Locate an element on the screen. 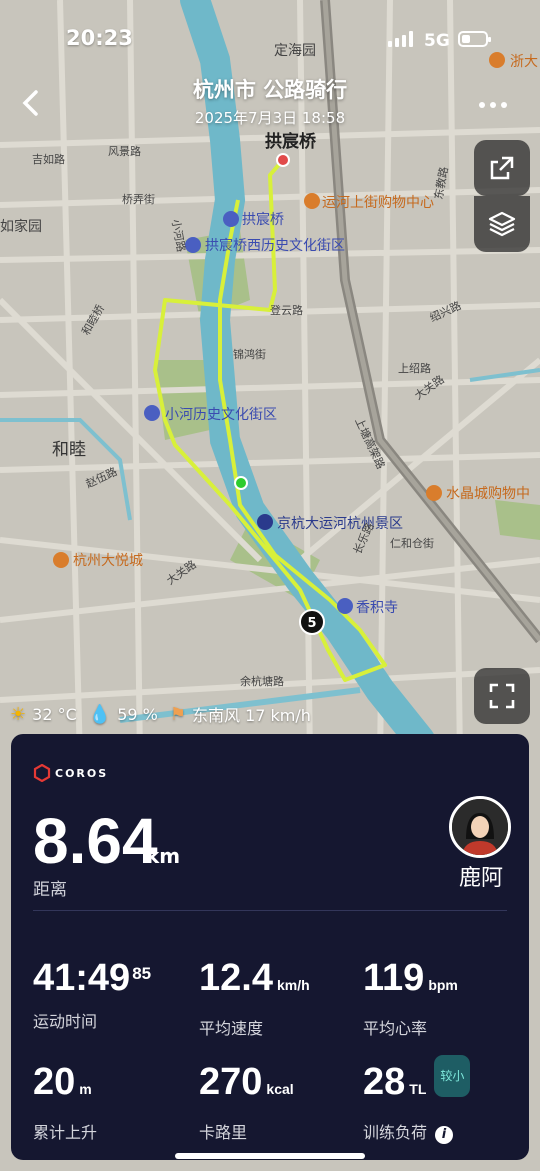  label-shuijingcheng: 水晶城购物中 is located at coordinates (488, 494).